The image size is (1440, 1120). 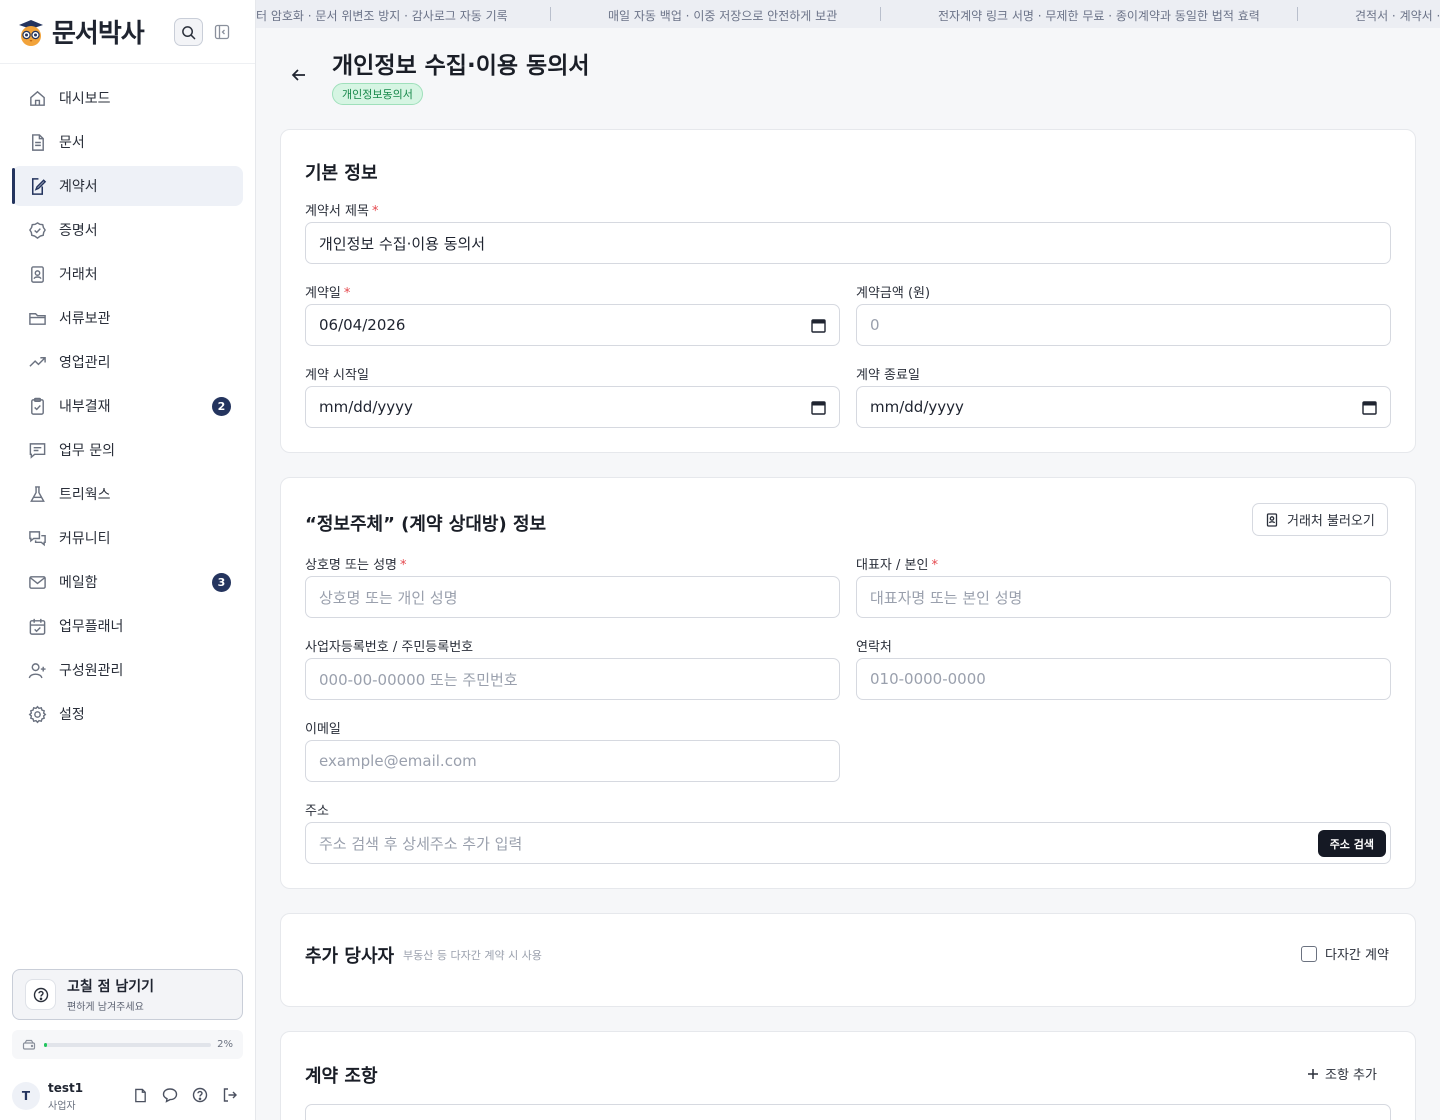 What do you see at coordinates (127, 230) in the screenshot?
I see `nav-item-certificates: 증명서` at bounding box center [127, 230].